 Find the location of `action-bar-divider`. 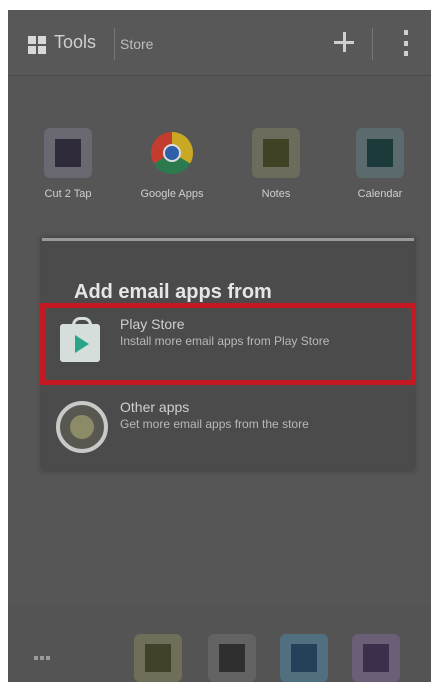

action-bar-divider is located at coordinates (372, 44).